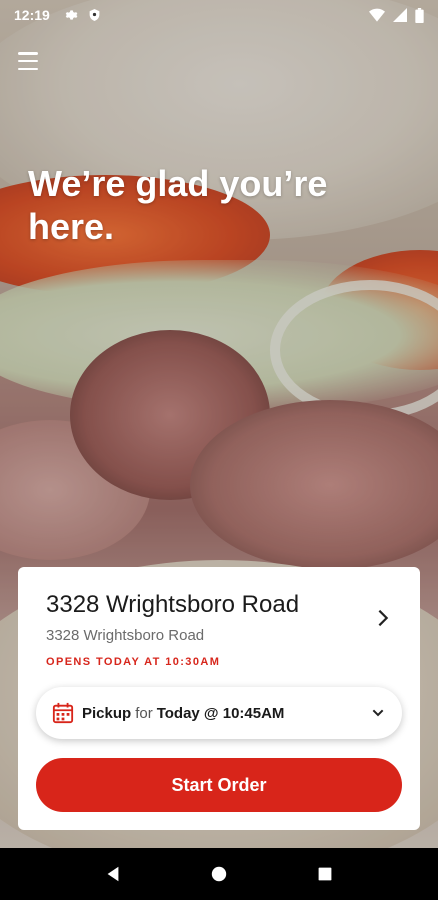  Describe the element at coordinates (71, 15) in the screenshot. I see `gear-icon` at that location.